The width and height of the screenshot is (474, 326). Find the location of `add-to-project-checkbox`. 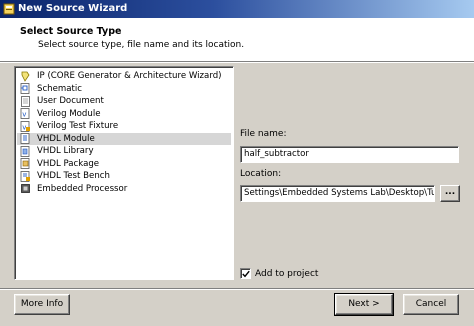

add-to-project-checkbox is located at coordinates (245, 273).